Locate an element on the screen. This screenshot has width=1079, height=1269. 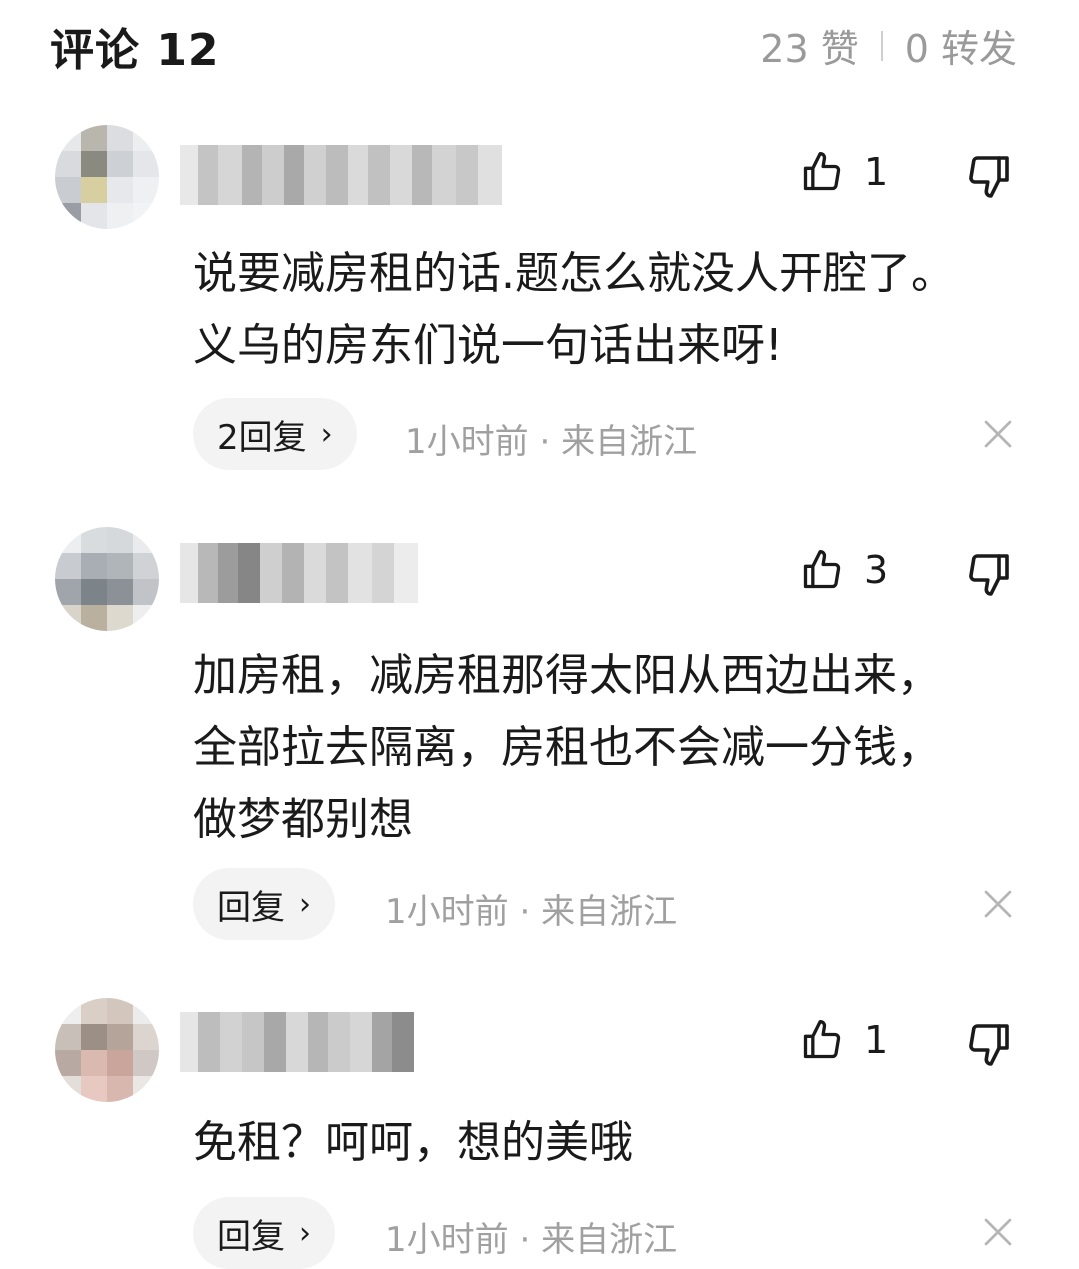
like-count: 3 is located at coordinates (876, 570).